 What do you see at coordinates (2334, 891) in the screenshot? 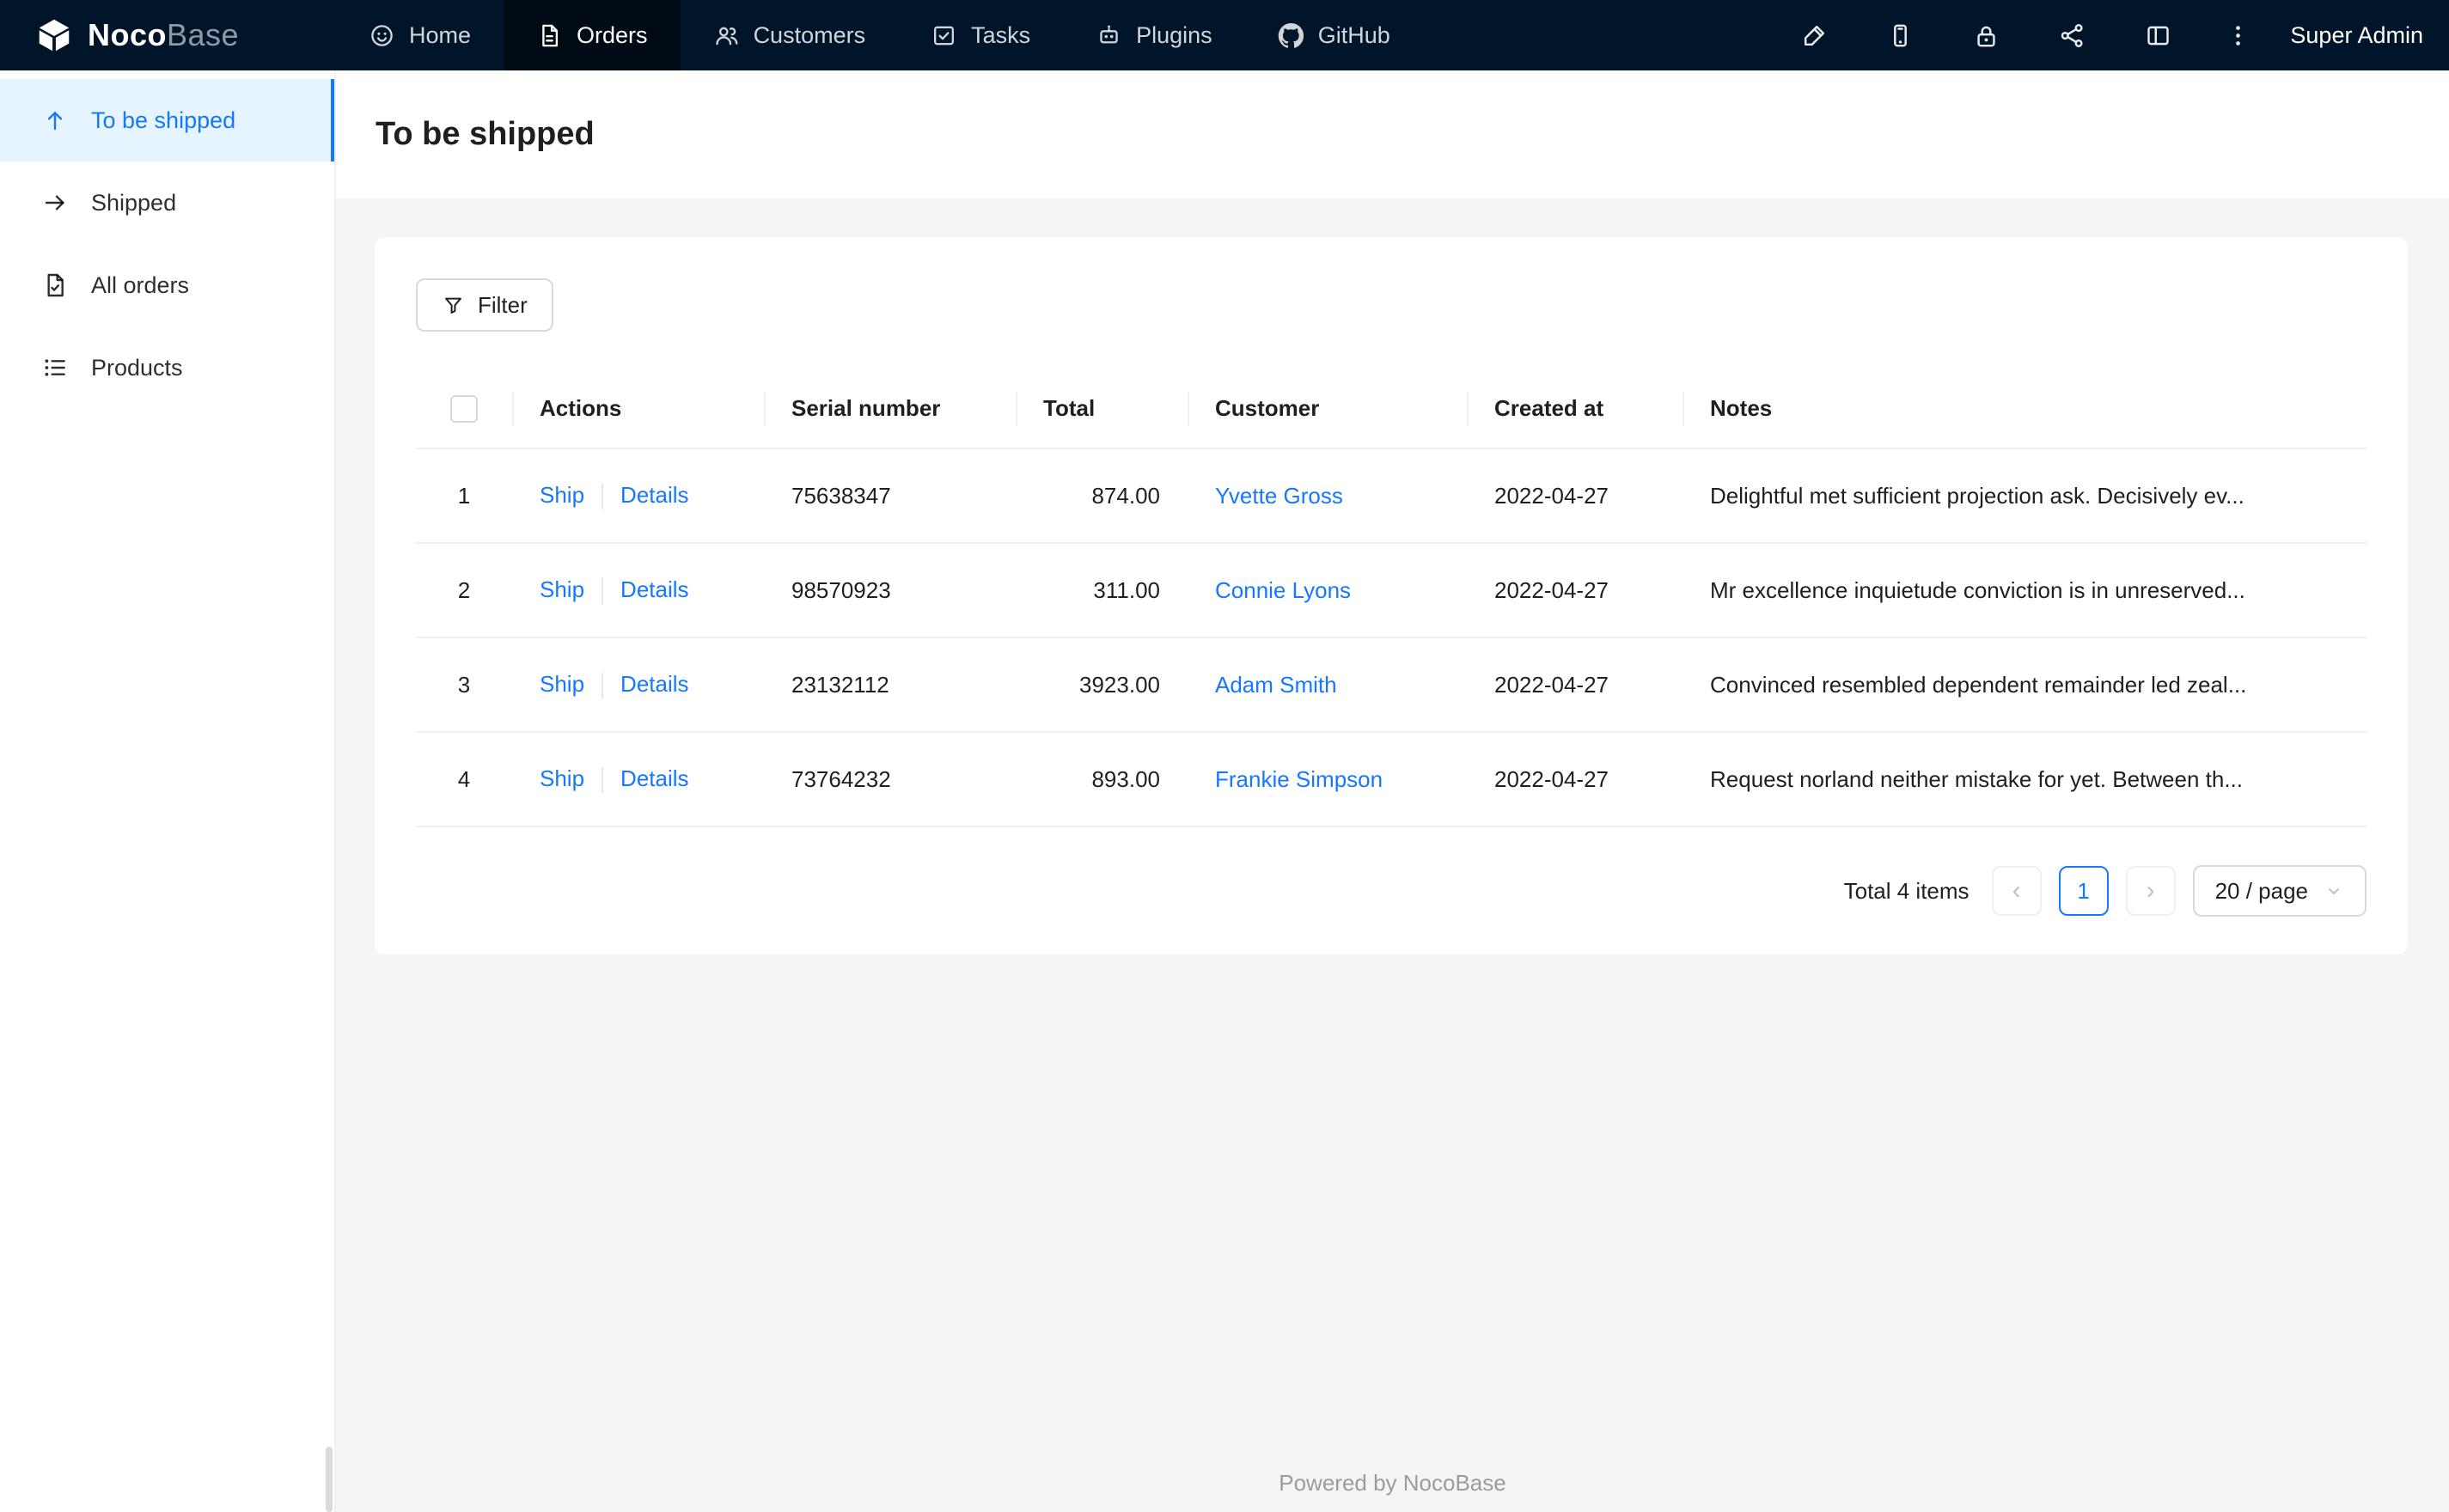
I see `chevron-down-icon` at bounding box center [2334, 891].